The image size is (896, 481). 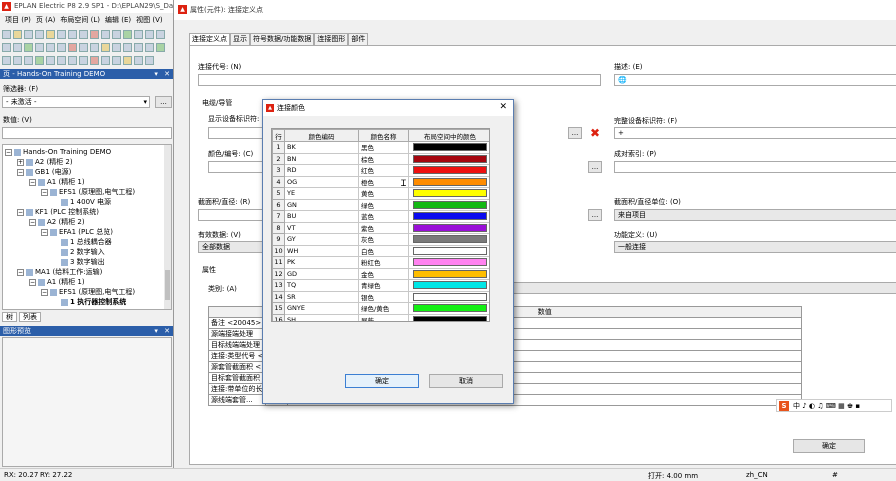 I want to click on color-code: BU, so click(x=321, y=216).